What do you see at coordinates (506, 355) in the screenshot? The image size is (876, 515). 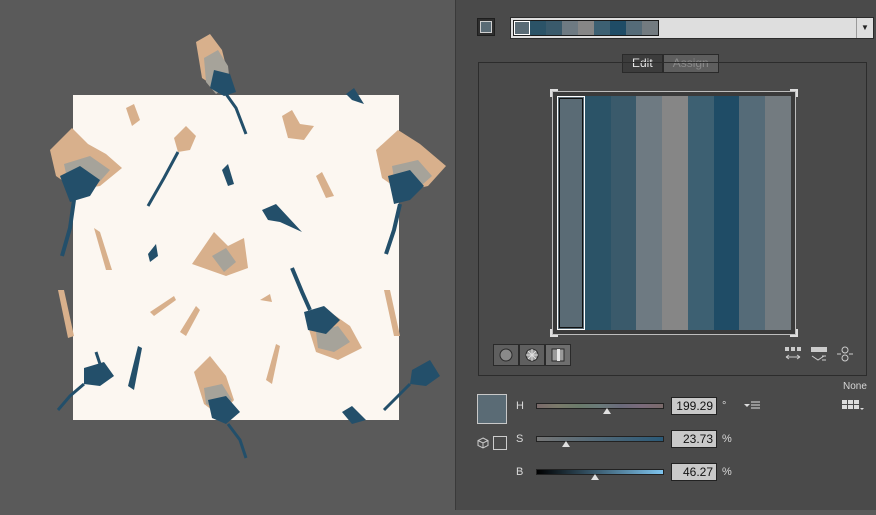 I see `smooth-wheel-icon` at bounding box center [506, 355].